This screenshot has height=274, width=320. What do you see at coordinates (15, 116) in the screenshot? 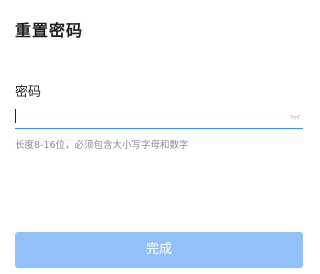
I see `text-caret` at bounding box center [15, 116].